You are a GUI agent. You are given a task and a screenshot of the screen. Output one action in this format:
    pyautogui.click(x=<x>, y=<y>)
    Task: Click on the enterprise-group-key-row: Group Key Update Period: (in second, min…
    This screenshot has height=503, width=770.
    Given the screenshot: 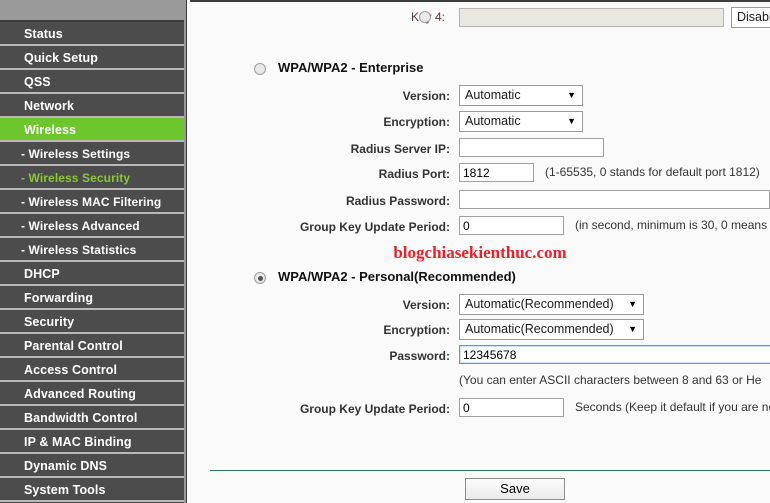 What is the action you would take?
    pyautogui.click(x=480, y=227)
    